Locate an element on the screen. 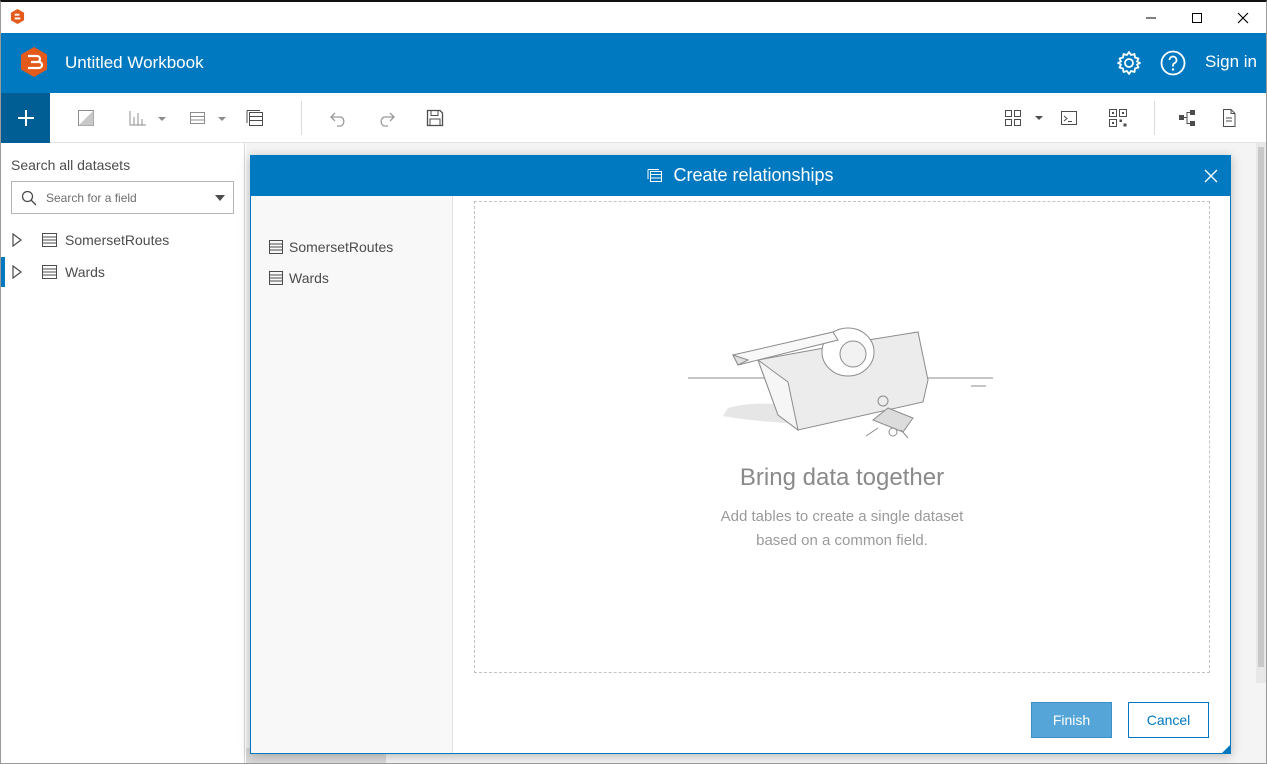 This screenshot has height=764, width=1267. table-list-label: Wards is located at coordinates (309, 278).